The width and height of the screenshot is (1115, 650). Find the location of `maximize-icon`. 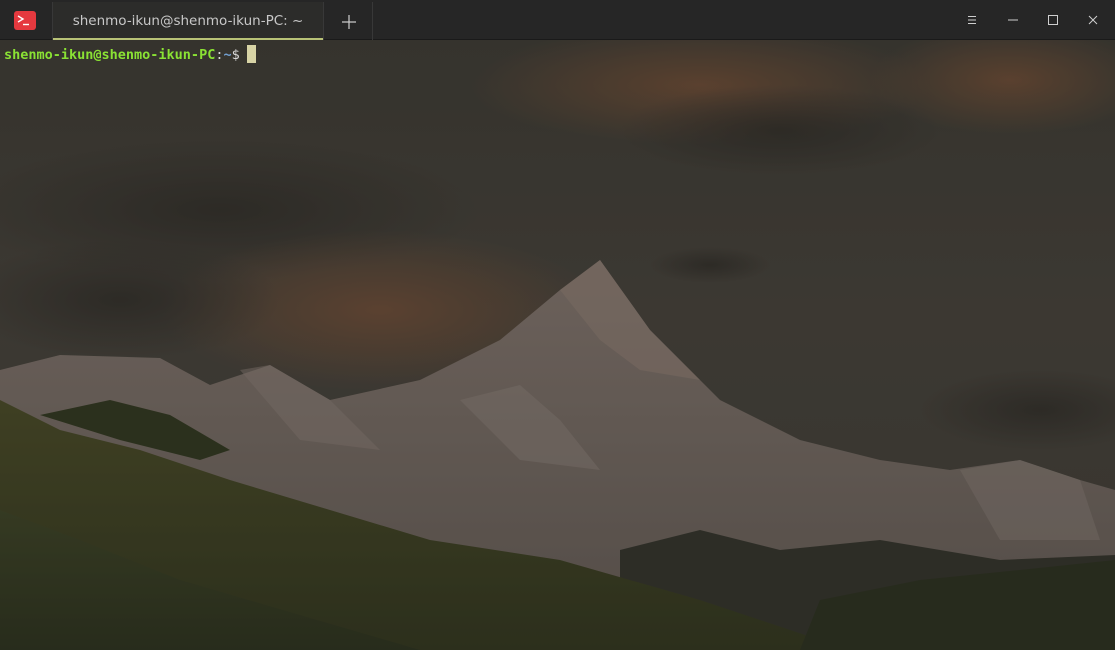

maximize-icon is located at coordinates (1053, 20).